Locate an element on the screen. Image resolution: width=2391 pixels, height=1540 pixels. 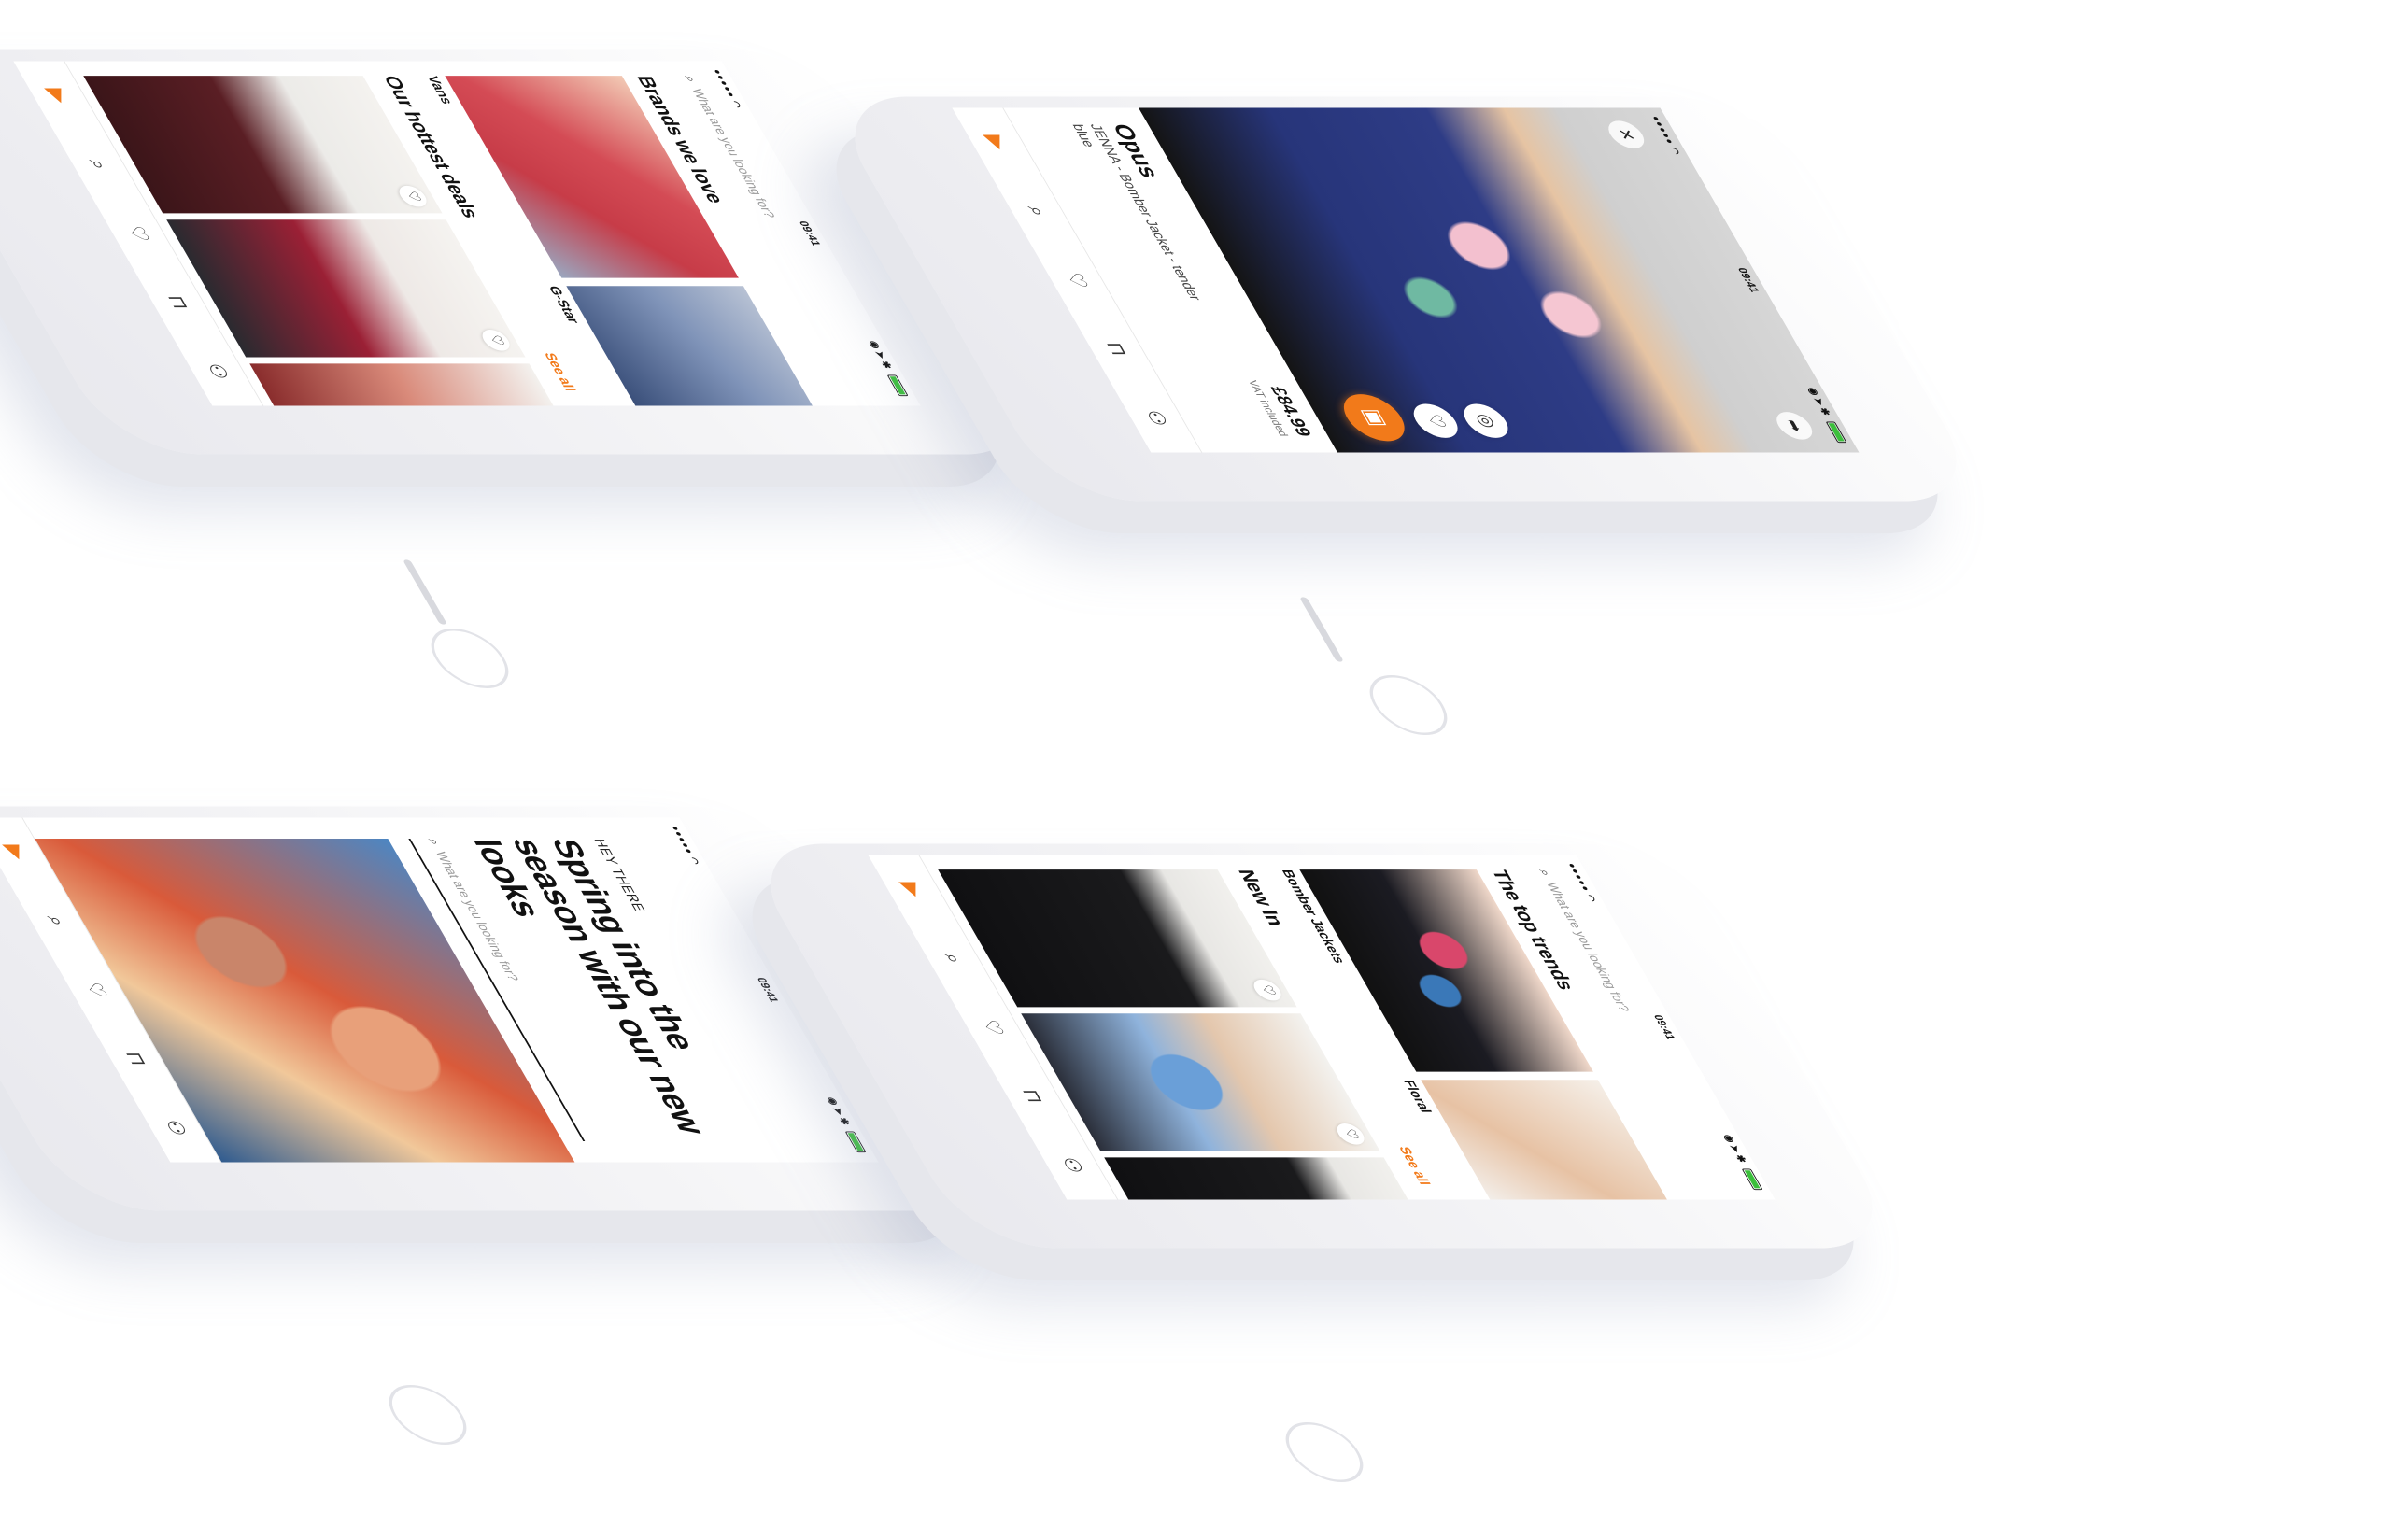
deal-card-image is located at coordinates (404, 384).